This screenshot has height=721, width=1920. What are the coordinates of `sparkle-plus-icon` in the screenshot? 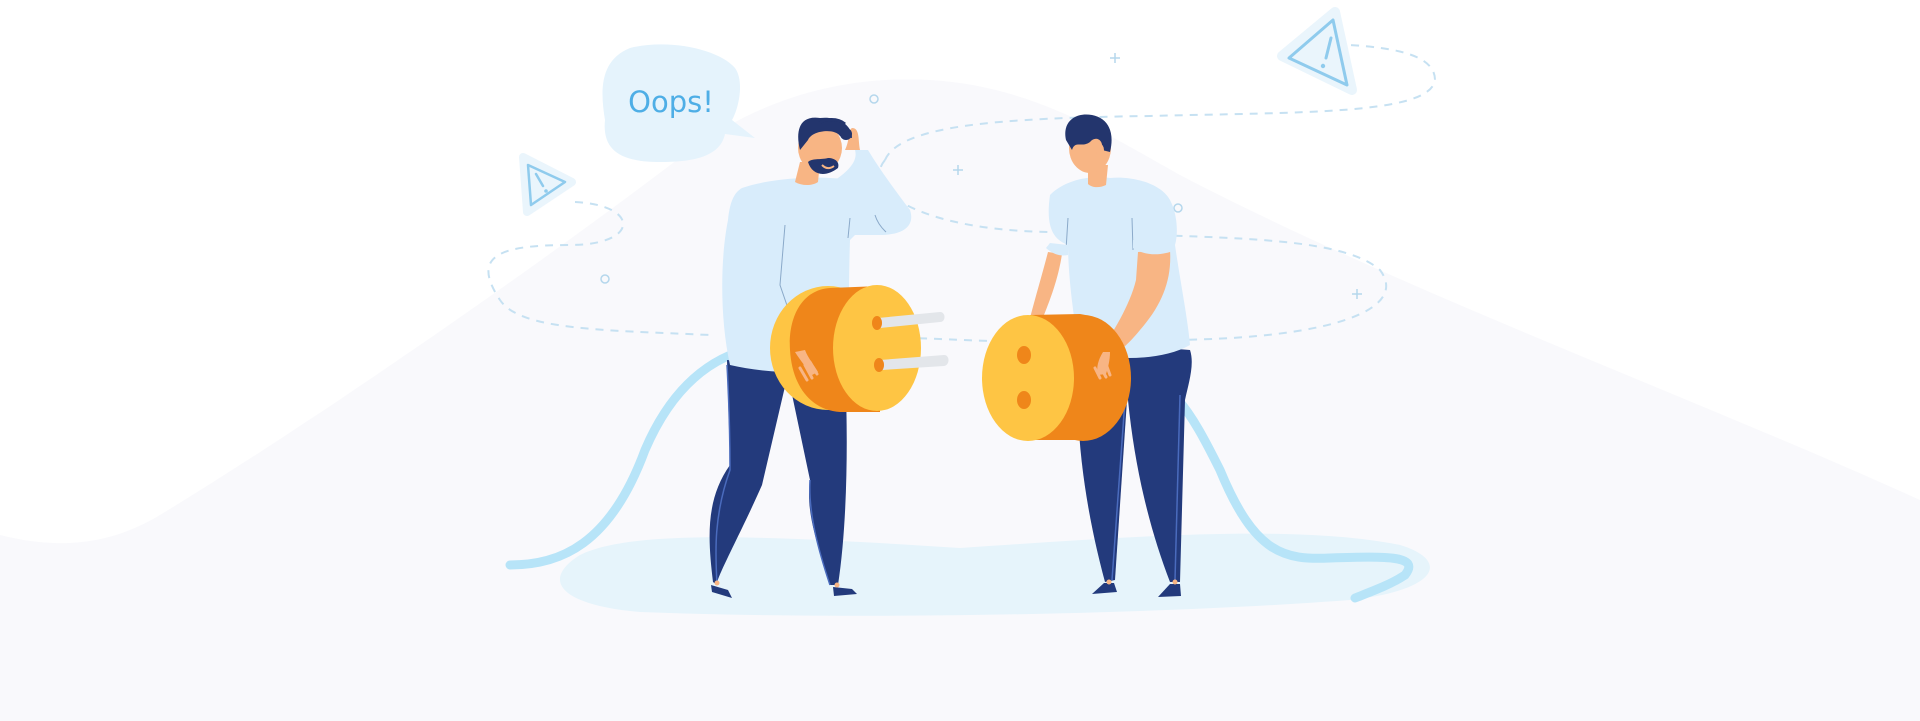 It's located at (1115, 58).